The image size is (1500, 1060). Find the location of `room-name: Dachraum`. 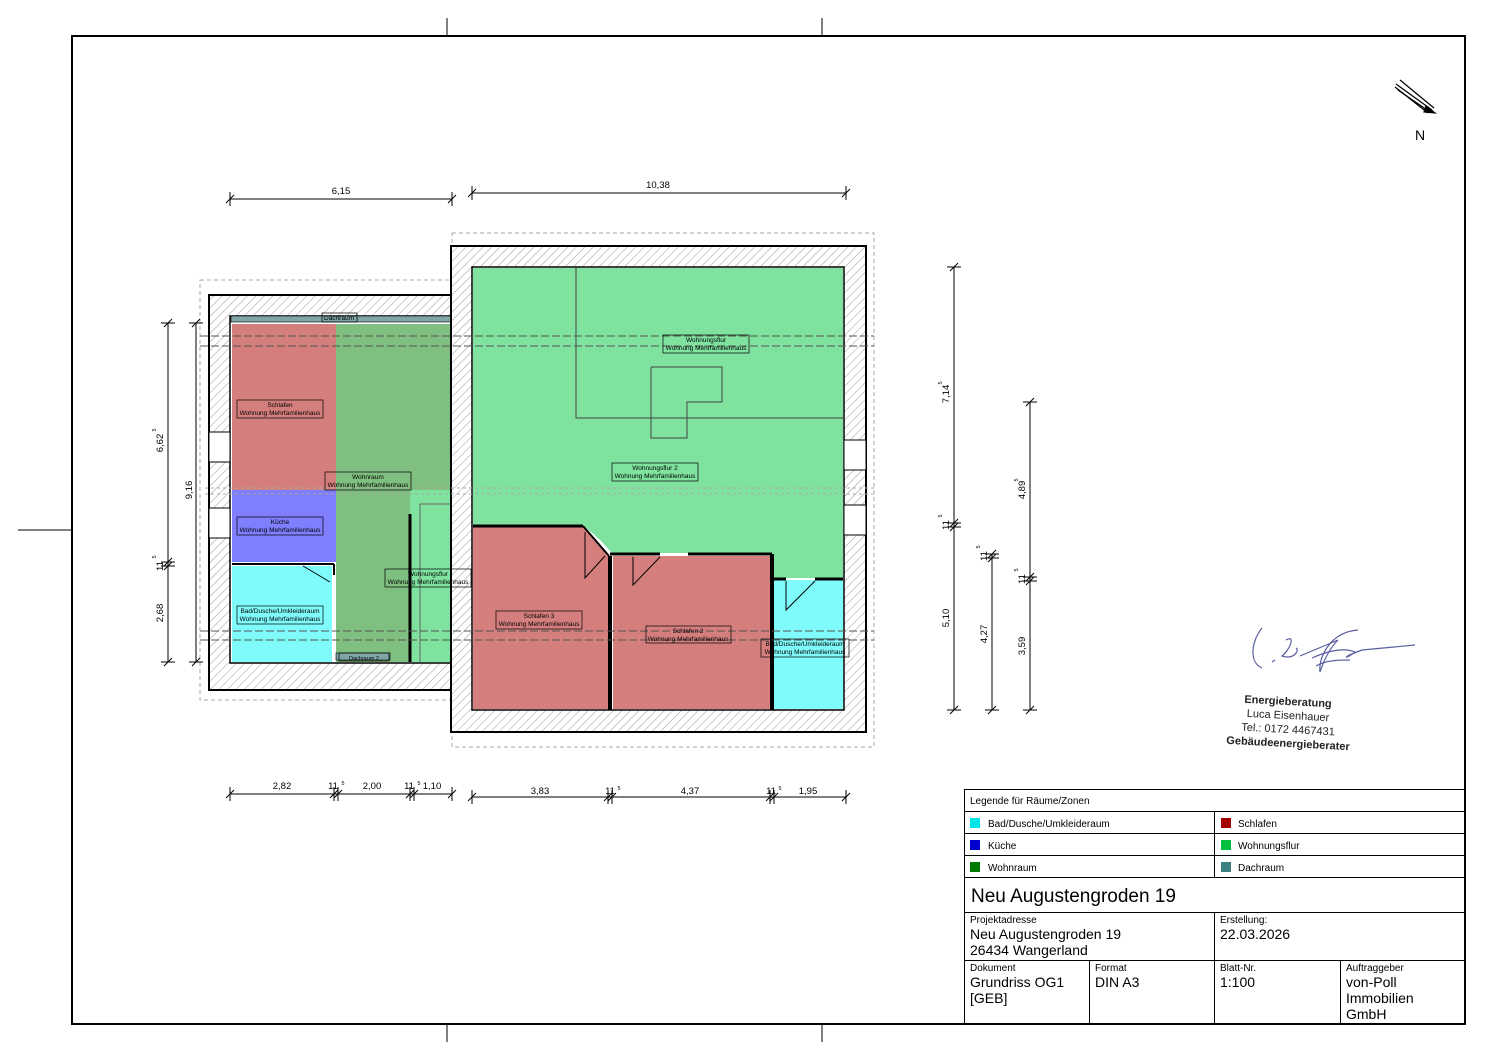

room-name: Dachraum is located at coordinates (339, 318).